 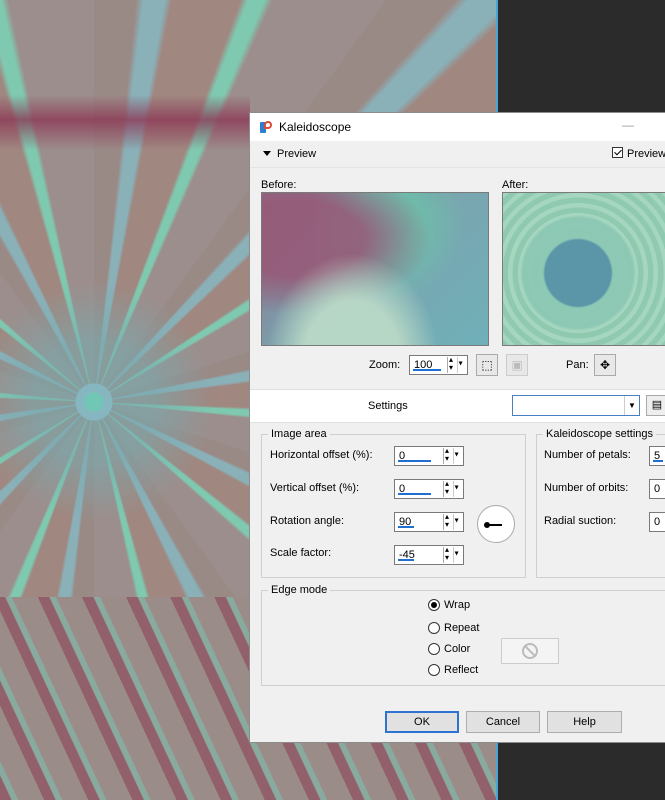 I want to click on horizontal-offset-spinner: 0, so click(x=429, y=456).